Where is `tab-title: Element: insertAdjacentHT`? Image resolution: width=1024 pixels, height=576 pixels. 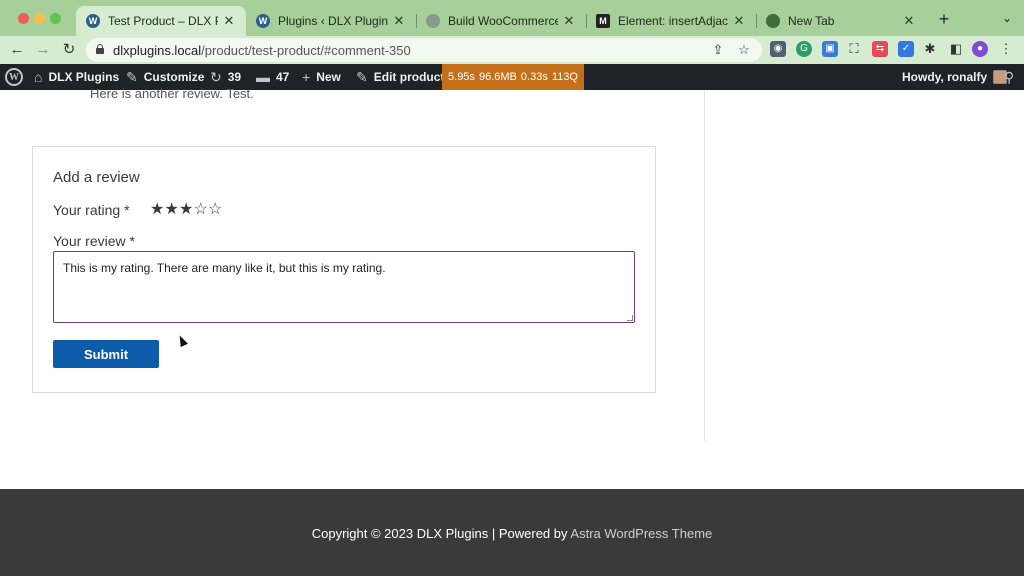
tab-title: Element: insertAdjacentHT is located at coordinates (673, 21).